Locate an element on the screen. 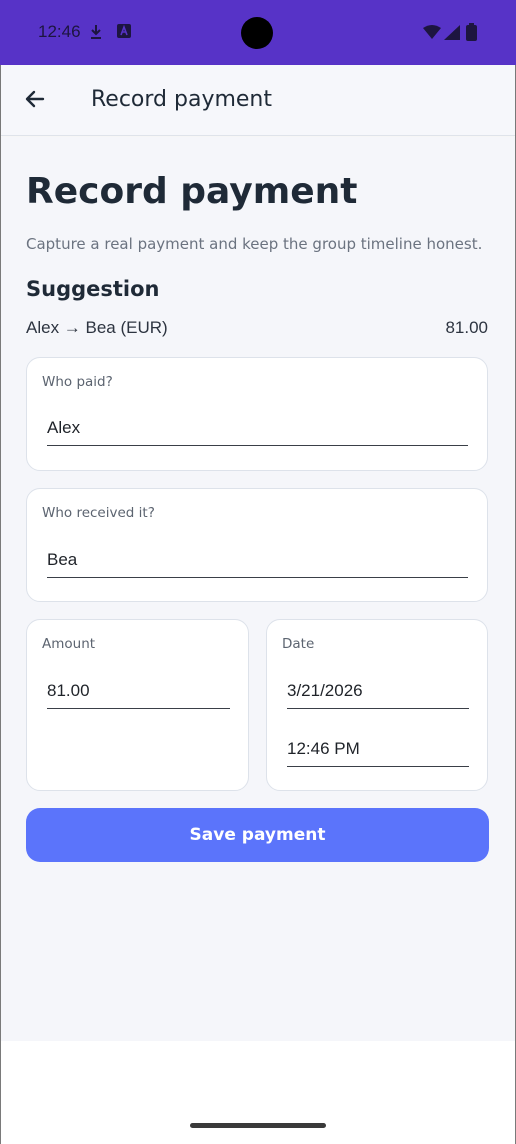  home-indicator is located at coordinates (258, 1125).